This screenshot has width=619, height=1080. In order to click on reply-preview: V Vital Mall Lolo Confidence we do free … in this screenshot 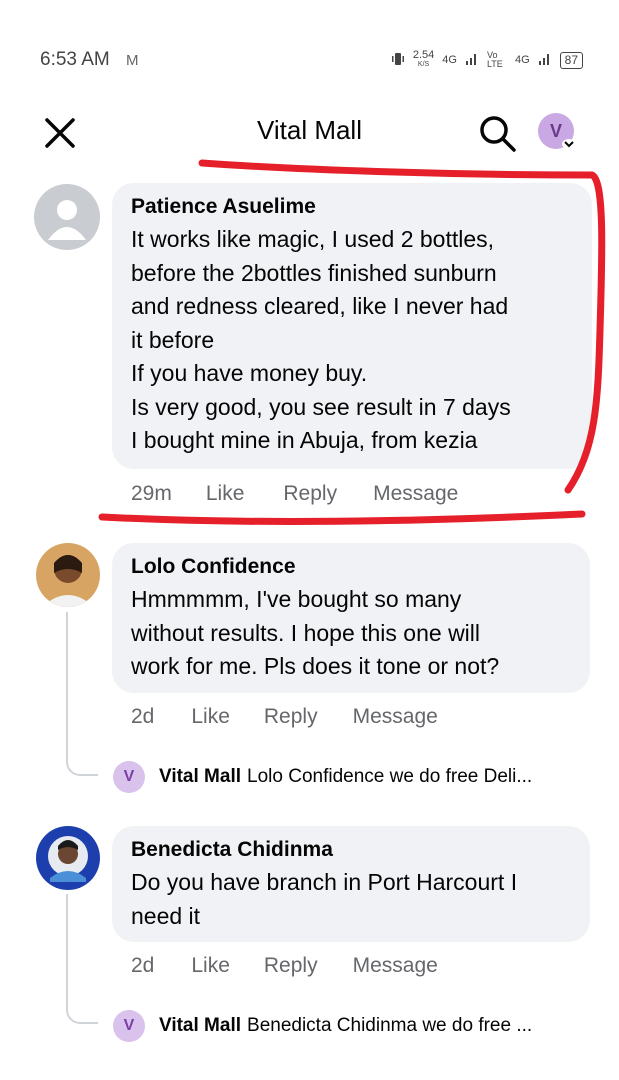, I will do `click(322, 777)`.